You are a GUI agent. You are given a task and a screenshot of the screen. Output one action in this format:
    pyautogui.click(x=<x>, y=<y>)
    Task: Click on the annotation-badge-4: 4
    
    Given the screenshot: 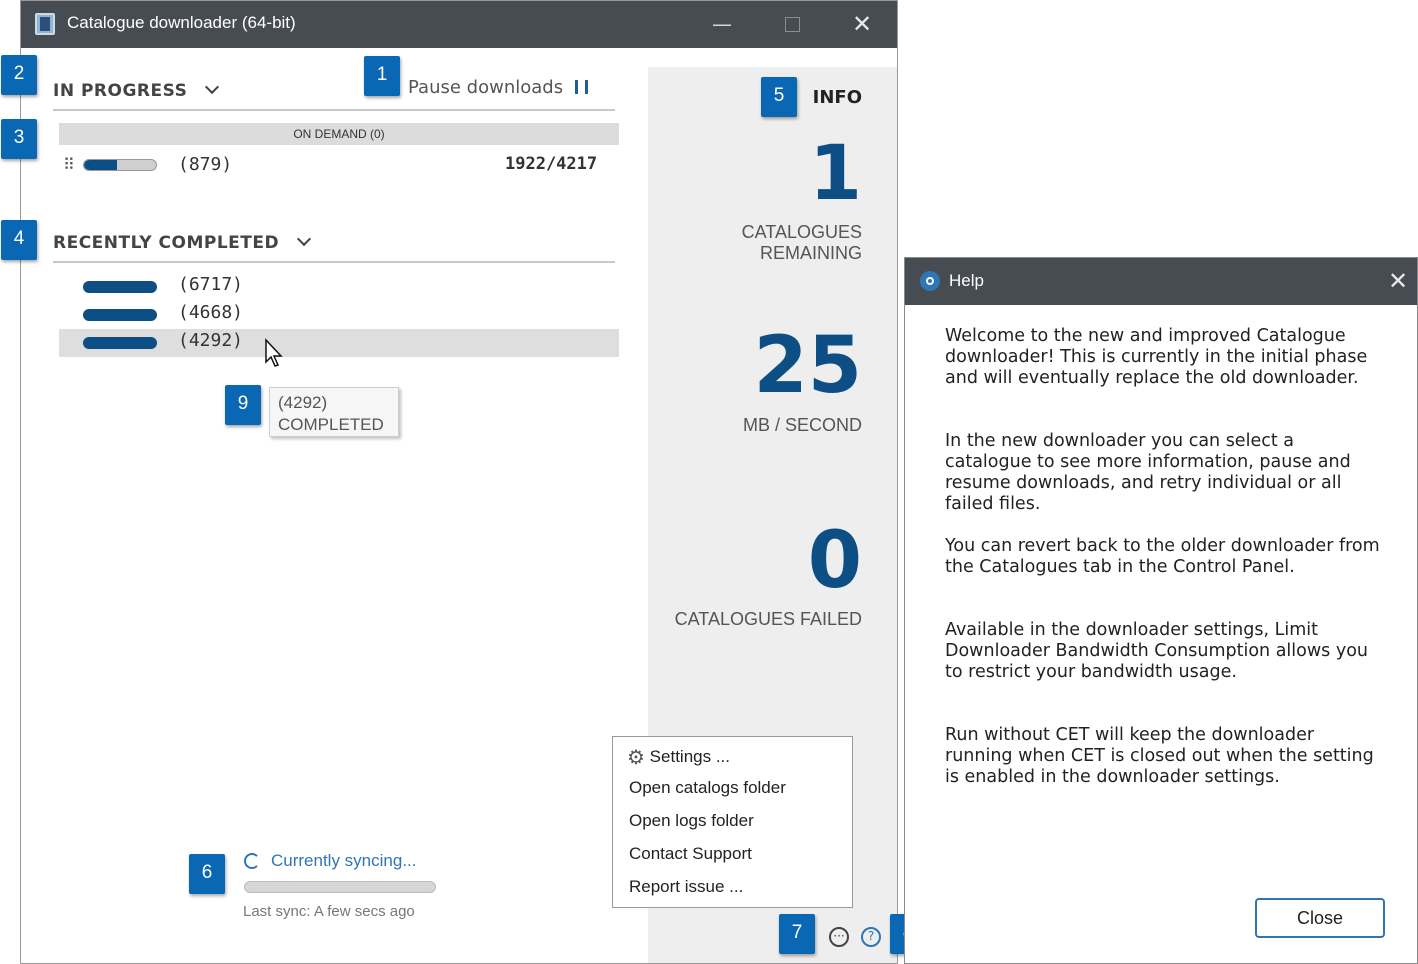 What is the action you would take?
    pyautogui.click(x=19, y=240)
    